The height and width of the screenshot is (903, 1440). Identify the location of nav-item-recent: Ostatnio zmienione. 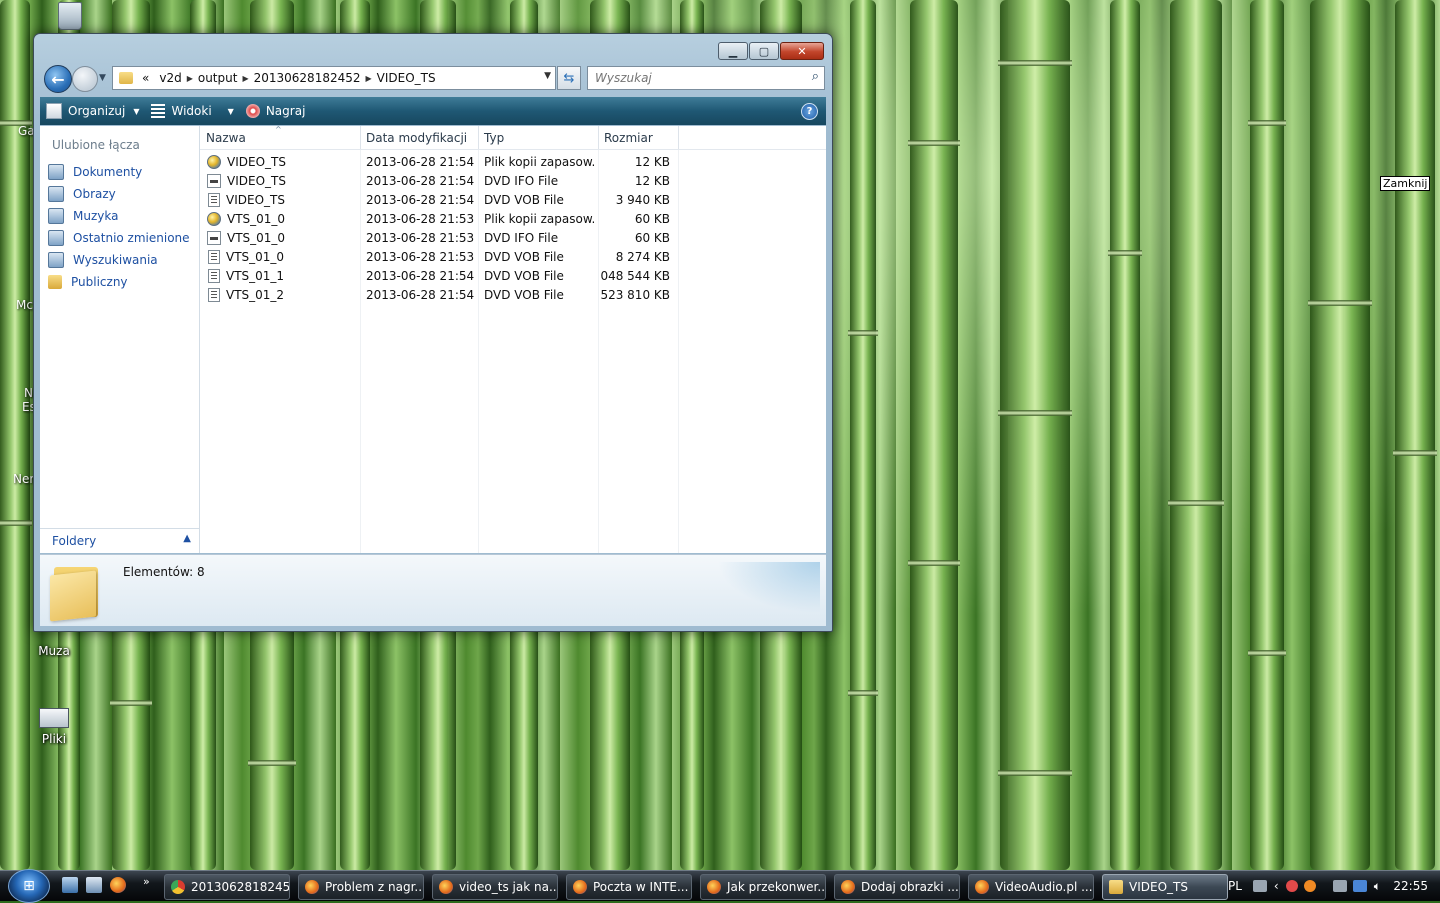
(119, 238).